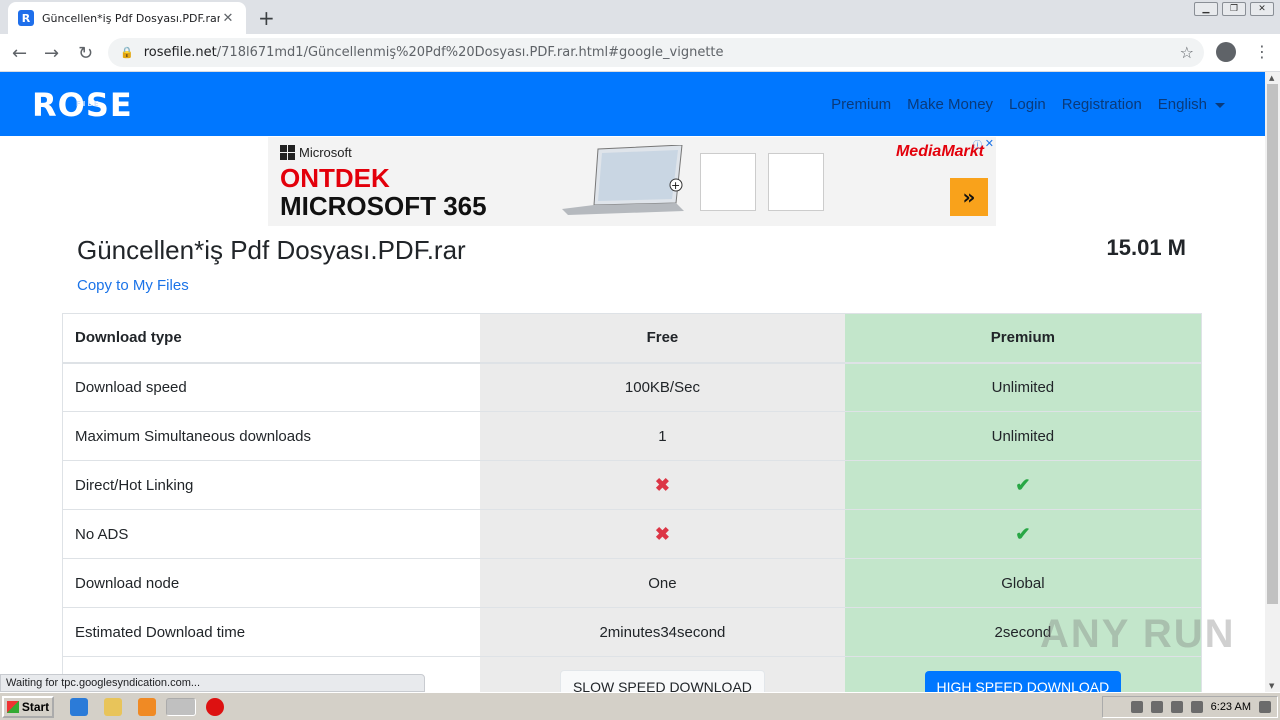  I want to click on adchoices-icon: ⓘ, so click(977, 144).